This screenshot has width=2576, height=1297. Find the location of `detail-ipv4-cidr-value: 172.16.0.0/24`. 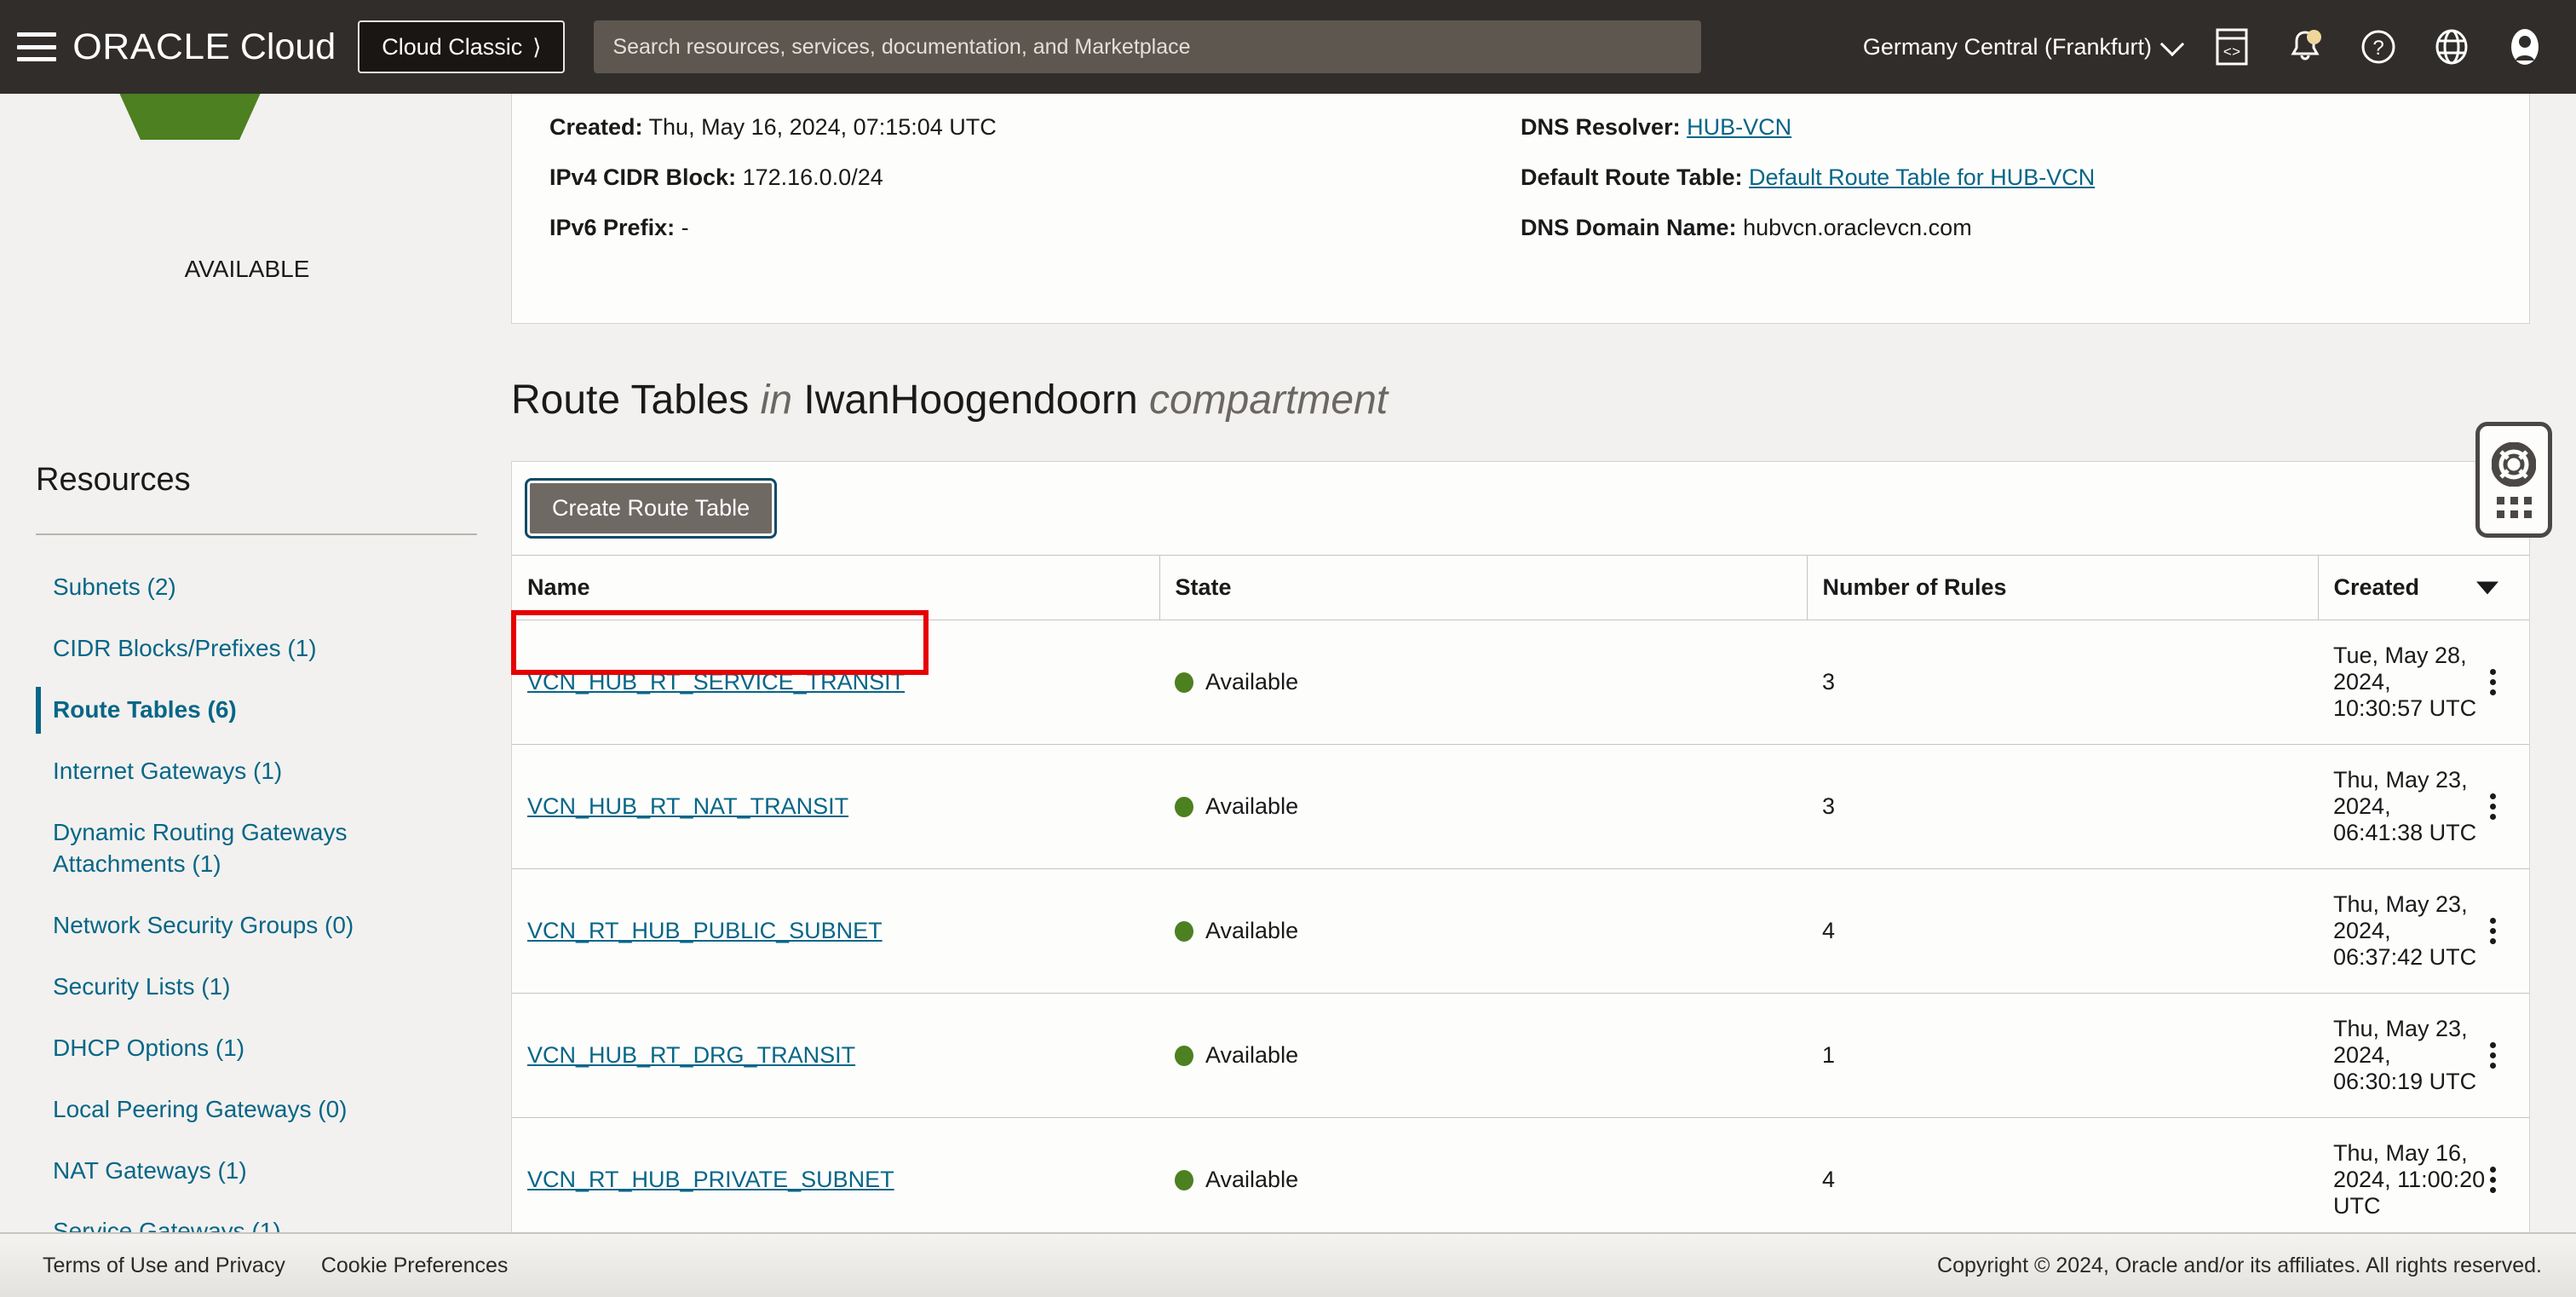

detail-ipv4-cidr-value: 172.16.0.0/24 is located at coordinates (812, 177).